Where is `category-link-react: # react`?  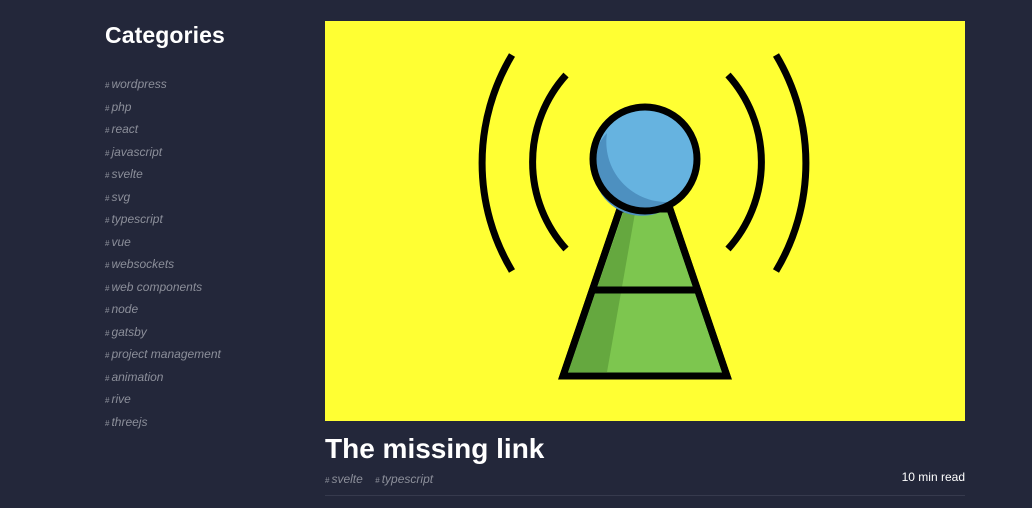
category-link-react: # react is located at coordinates (121, 129).